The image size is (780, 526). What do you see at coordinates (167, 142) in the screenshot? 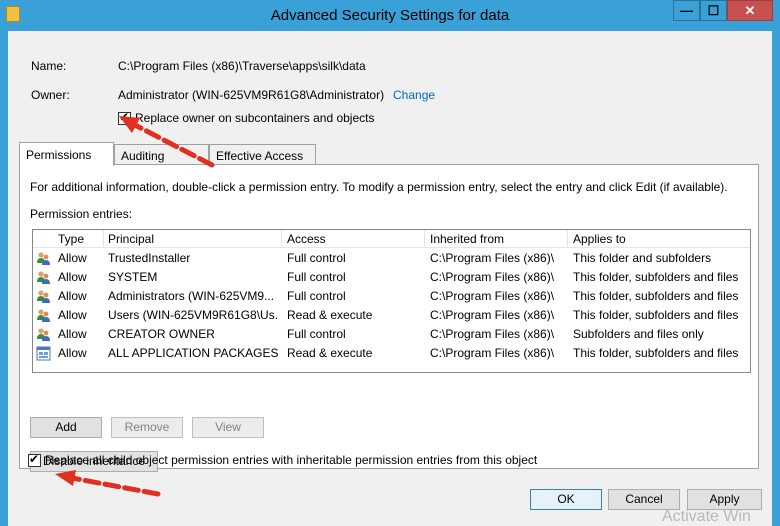
I see `annotation-arrow-owner` at bounding box center [167, 142].